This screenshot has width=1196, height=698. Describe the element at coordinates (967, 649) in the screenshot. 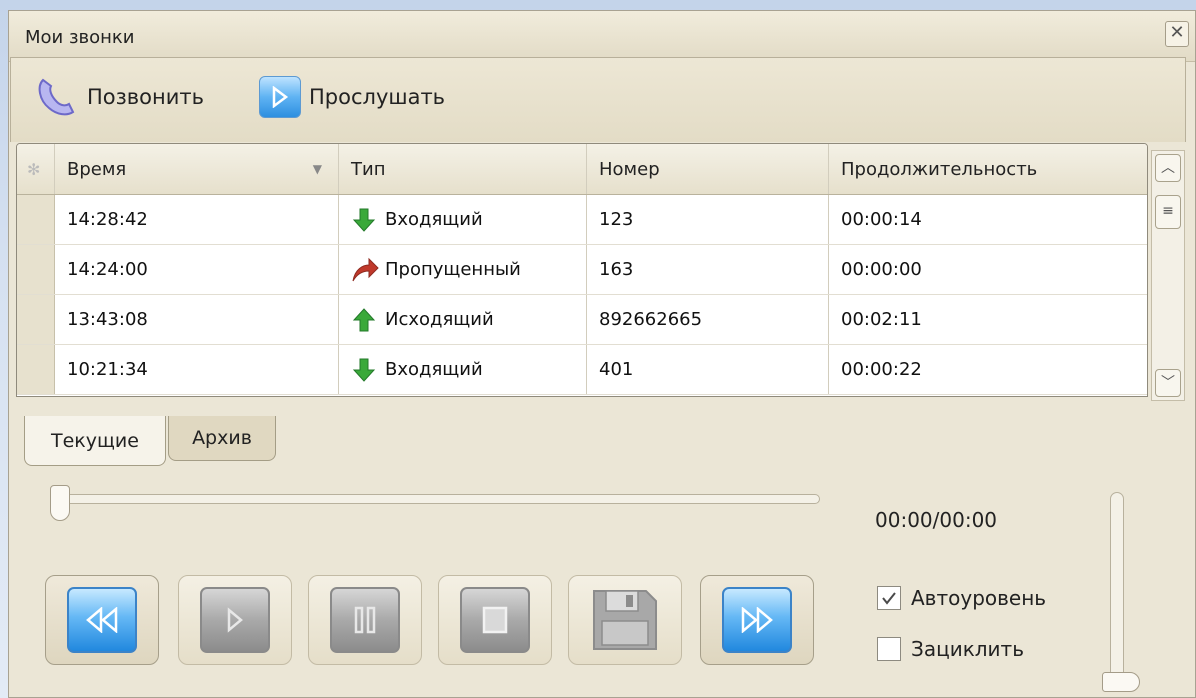

I see `loop-label: Зациклить` at that location.